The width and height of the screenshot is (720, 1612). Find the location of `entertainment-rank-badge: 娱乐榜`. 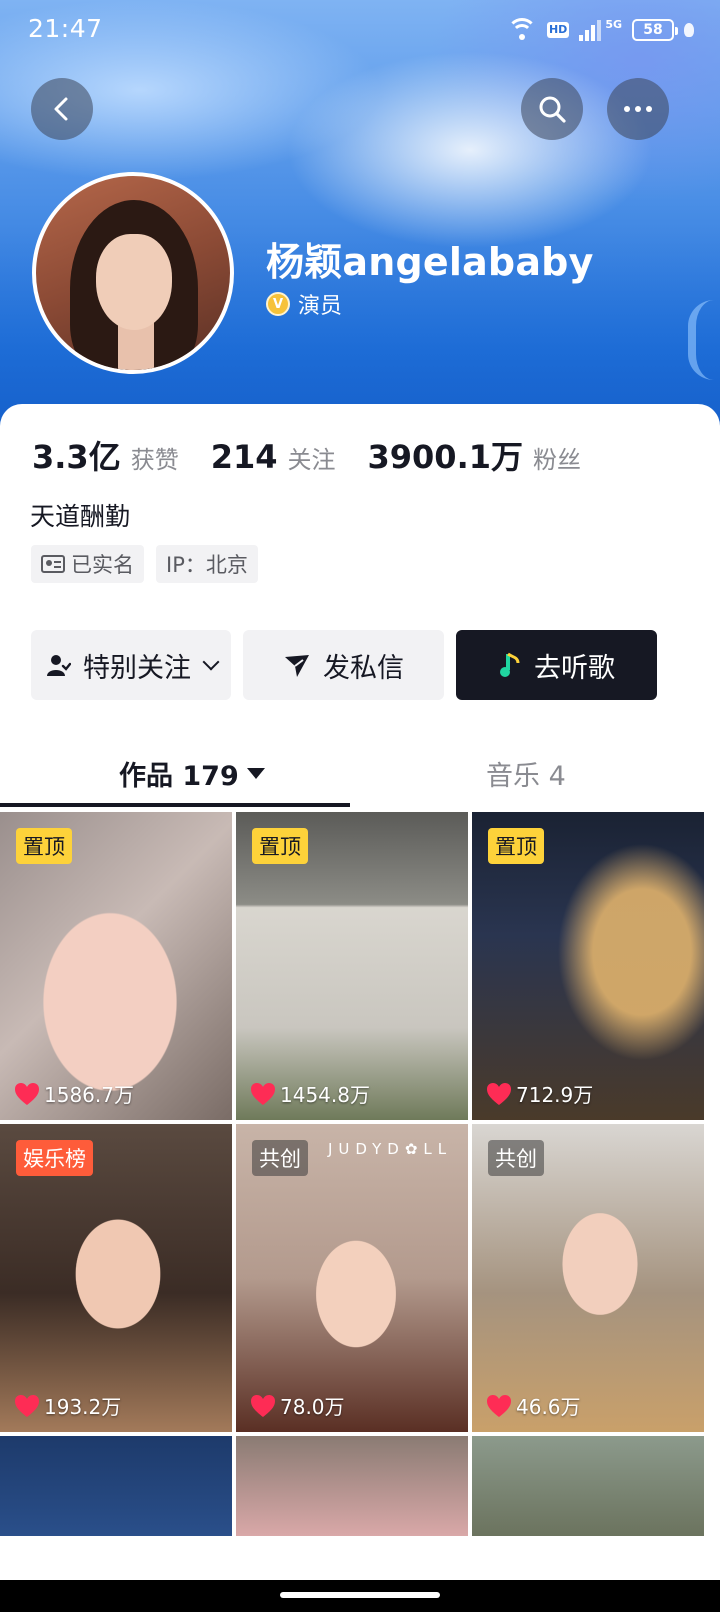

entertainment-rank-badge: 娱乐榜 is located at coordinates (54, 1158).